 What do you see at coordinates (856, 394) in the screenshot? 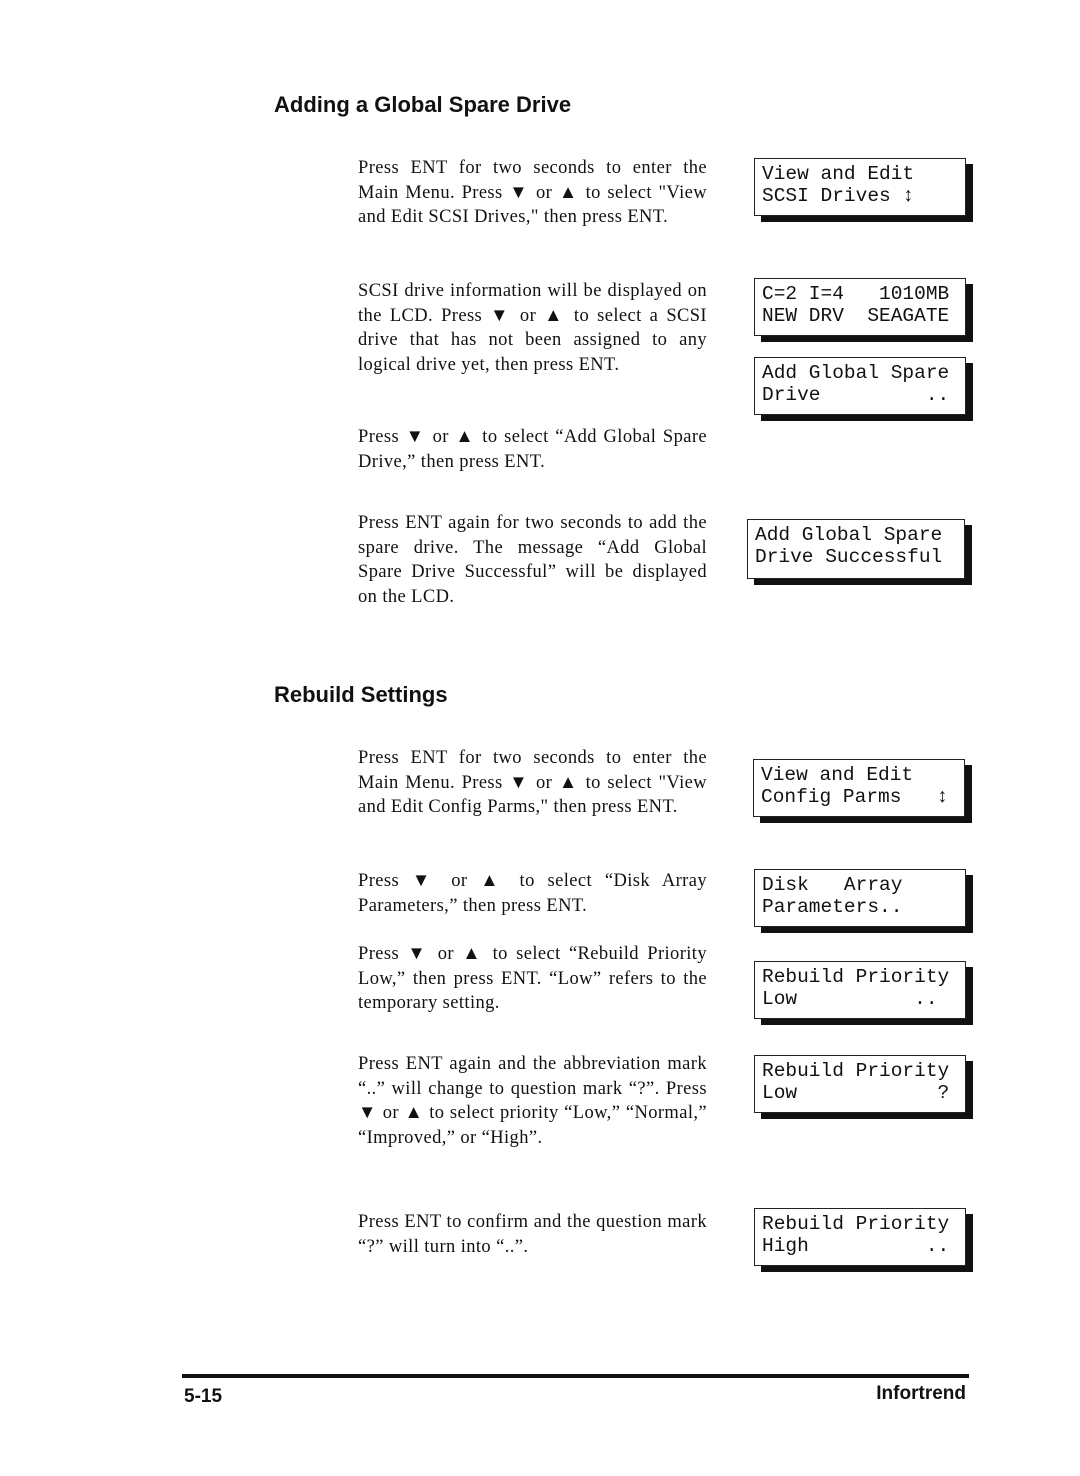
I see `lcd-line: Drive ..` at bounding box center [856, 394].